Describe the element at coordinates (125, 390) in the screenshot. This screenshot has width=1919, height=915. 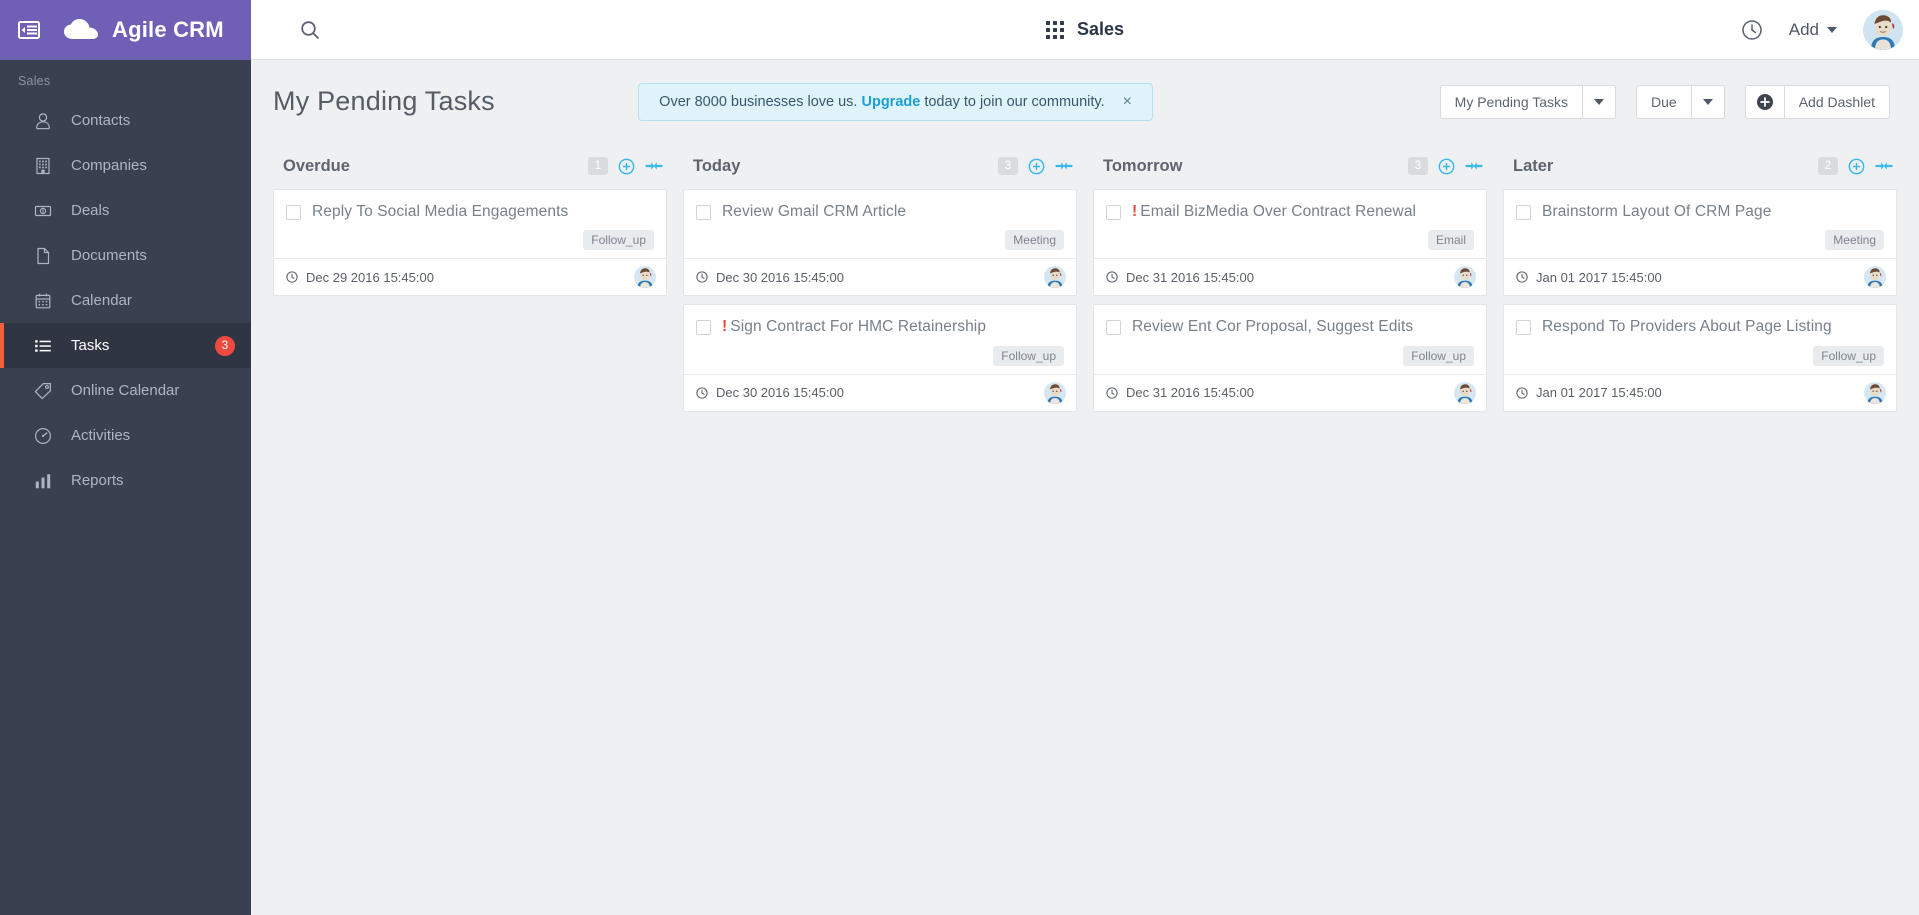
I see `sidebar-item-online-calendar: Online Calendar` at that location.